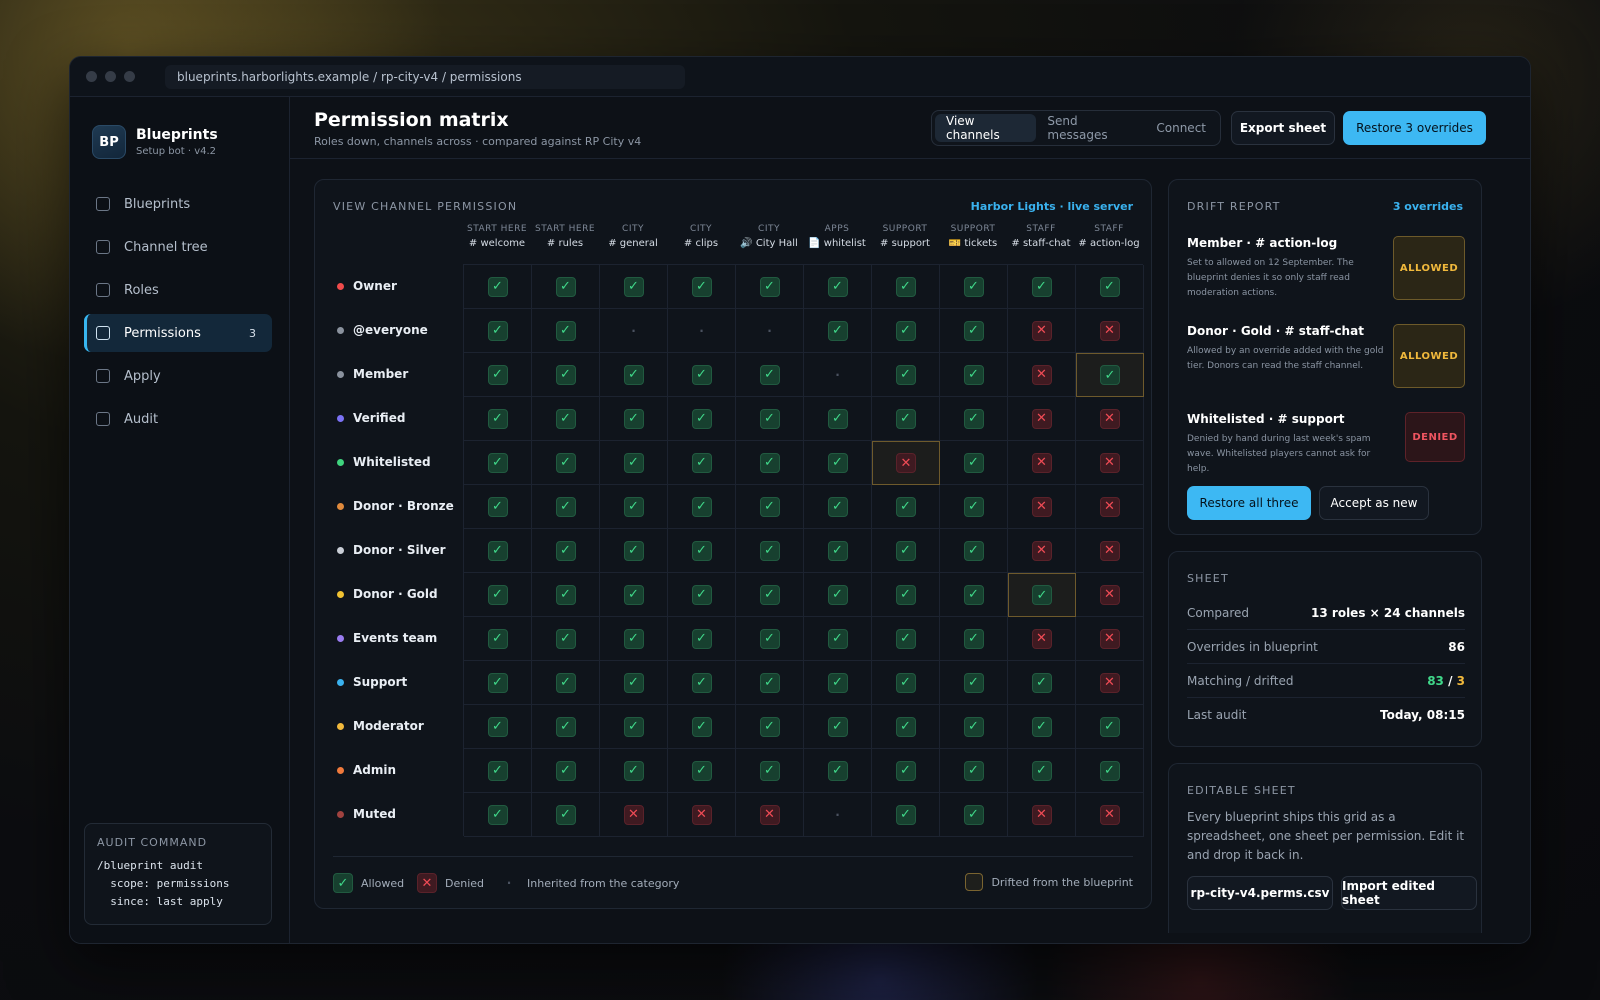 This screenshot has height=1000, width=1600. Describe the element at coordinates (387, 638) in the screenshot. I see `role-label: Events team` at that location.